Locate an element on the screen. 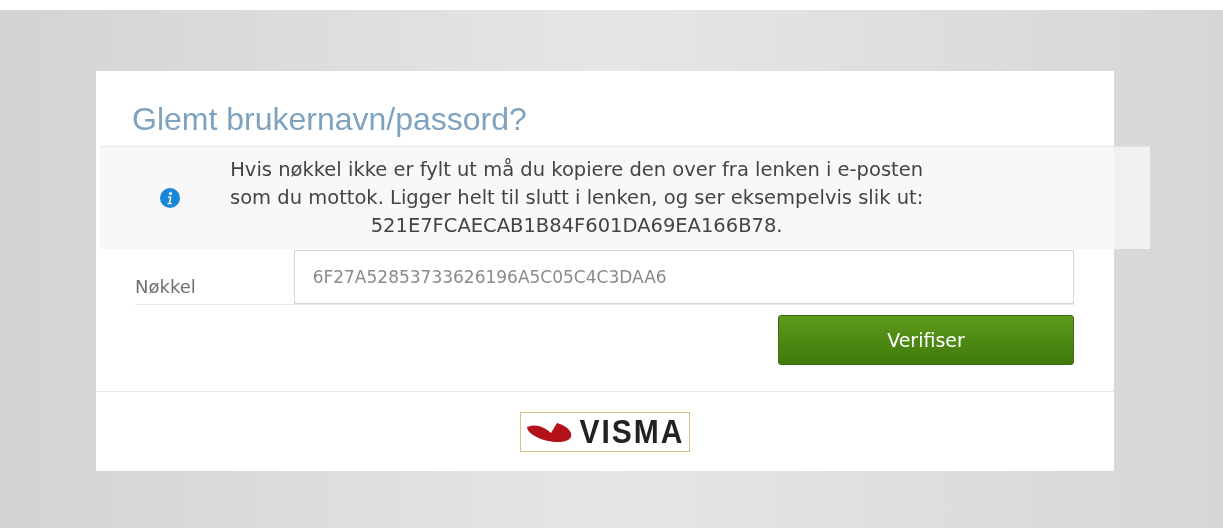 This screenshot has width=1223, height=528. page-title: Glemt brukernavn/passord? is located at coordinates (330, 119).